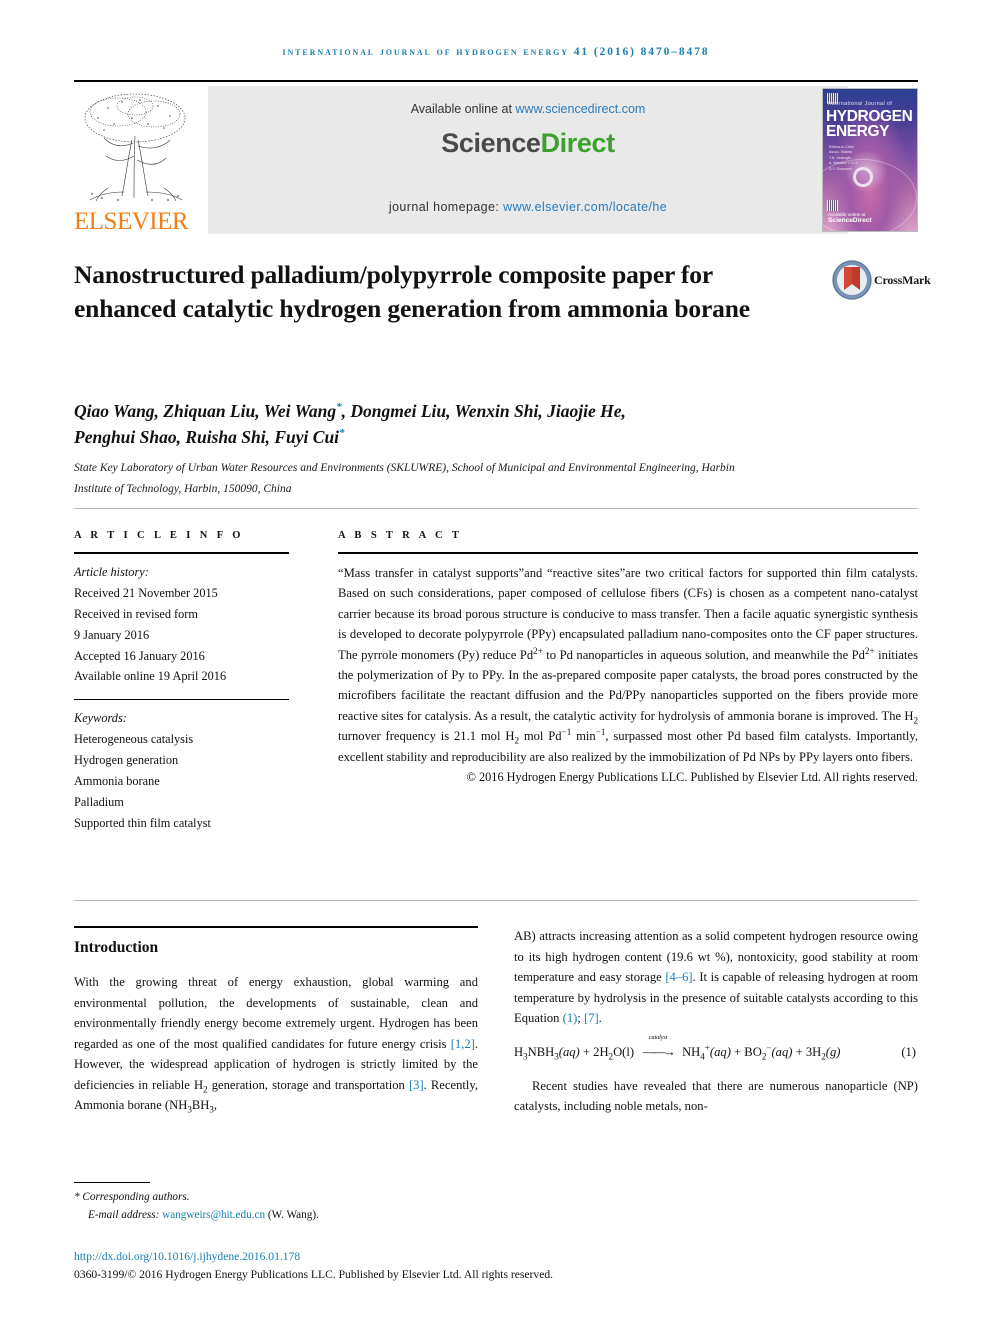 The width and height of the screenshot is (992, 1323). Describe the element at coordinates (111, 572) in the screenshot. I see `article-history-label: Article history:` at that location.